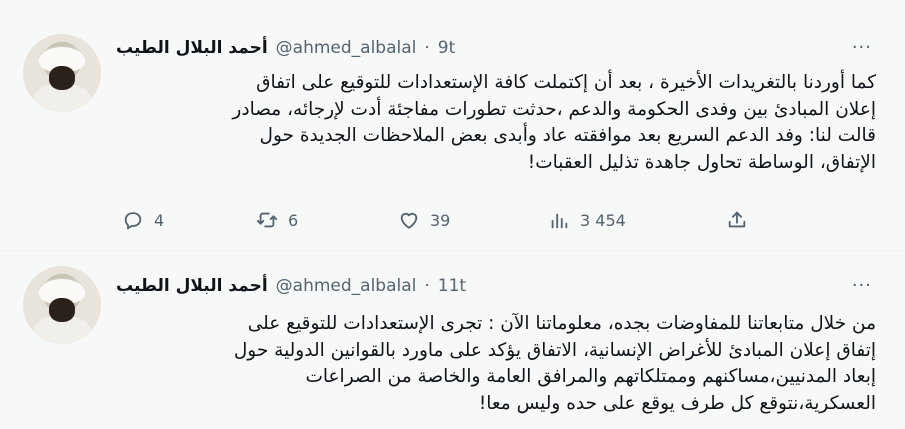  I want to click on views-button: 3 454, so click(587, 220).